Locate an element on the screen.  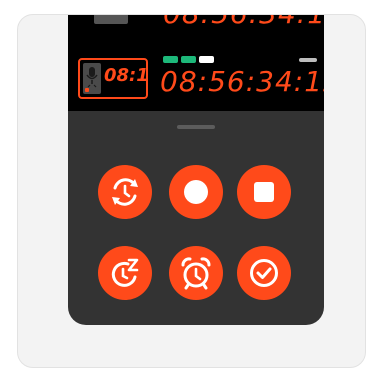
slate-indicator: 08:1 is located at coordinates (113, 78).